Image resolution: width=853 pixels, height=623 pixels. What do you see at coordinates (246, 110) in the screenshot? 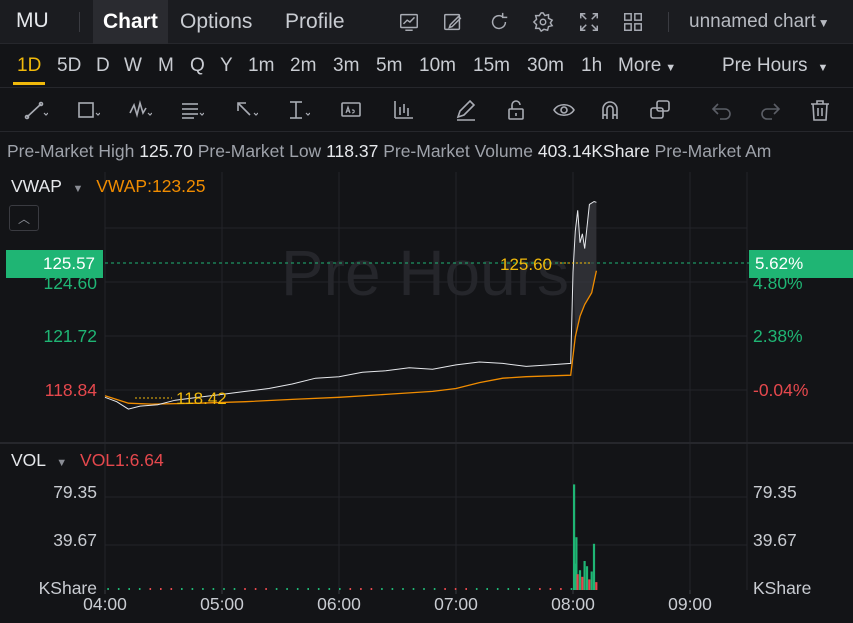
I see `arrow-tool-icon` at bounding box center [246, 110].